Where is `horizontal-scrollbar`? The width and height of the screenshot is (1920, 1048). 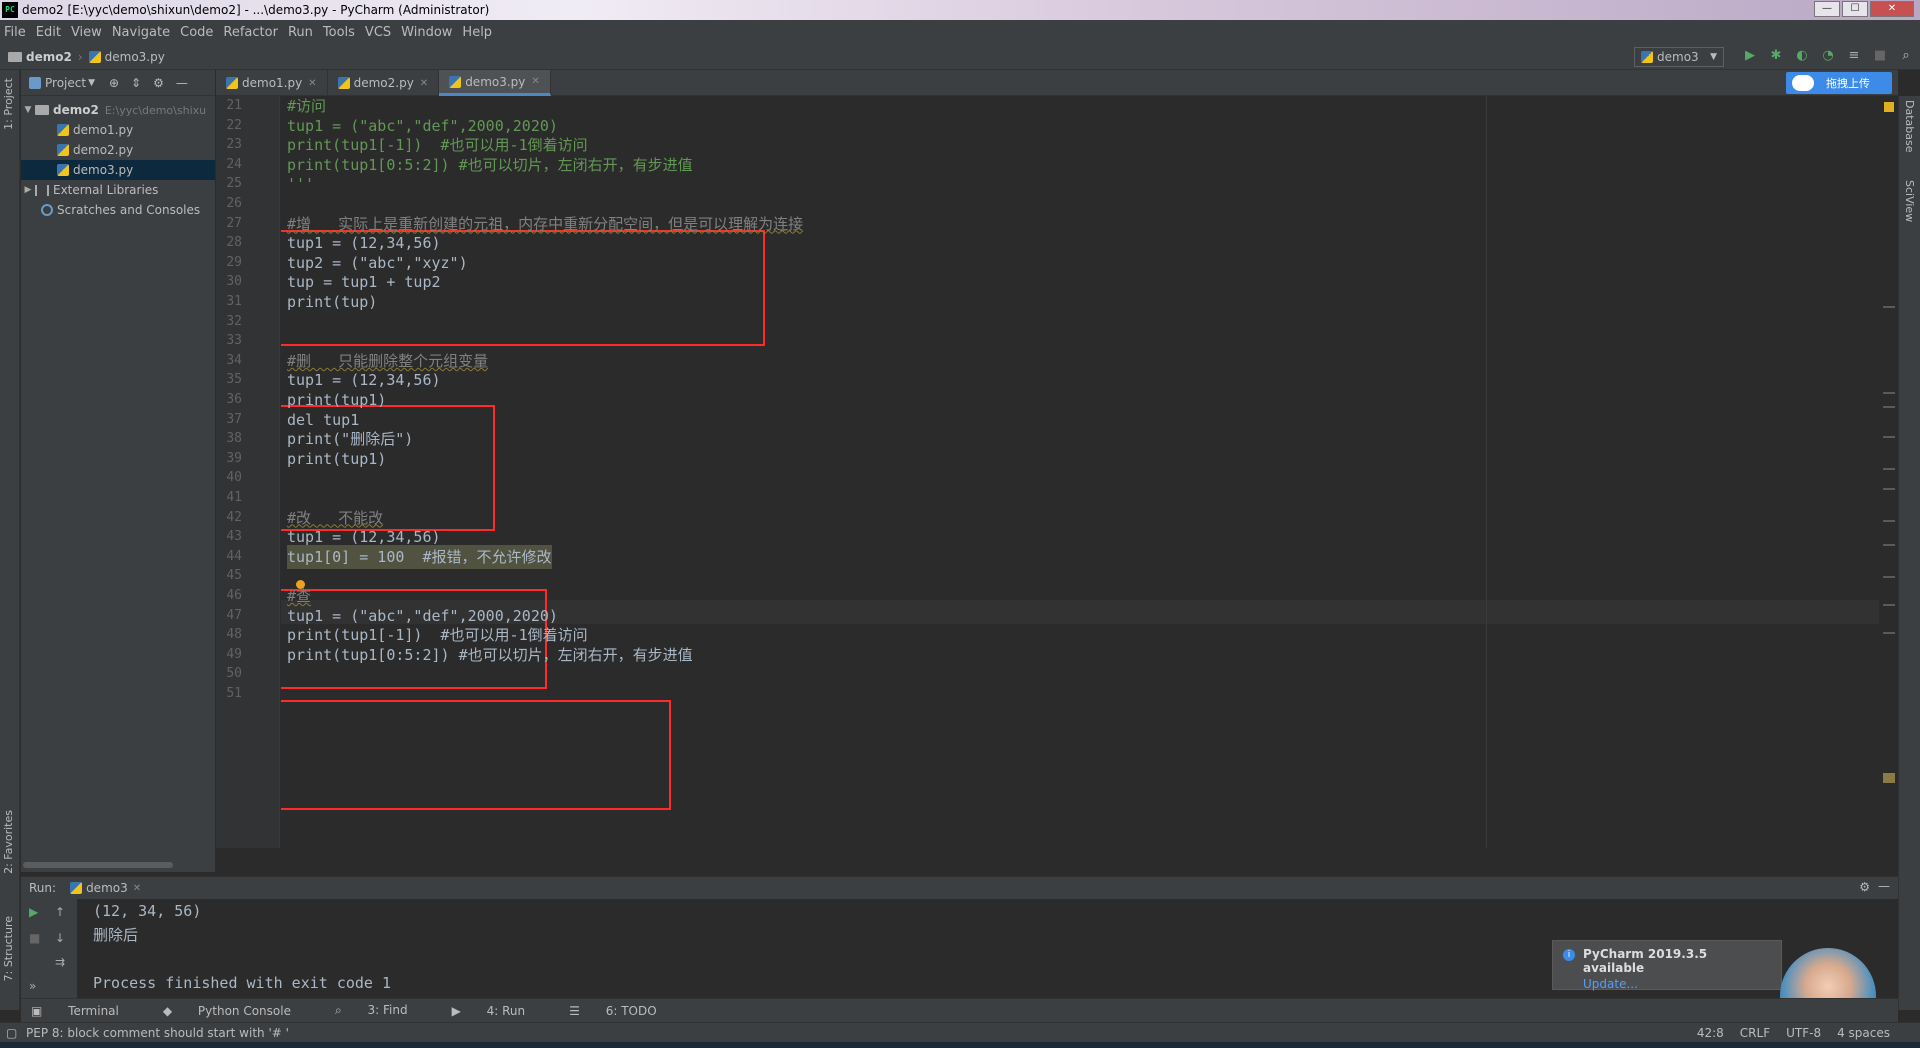
horizontal-scrollbar is located at coordinates (98, 865).